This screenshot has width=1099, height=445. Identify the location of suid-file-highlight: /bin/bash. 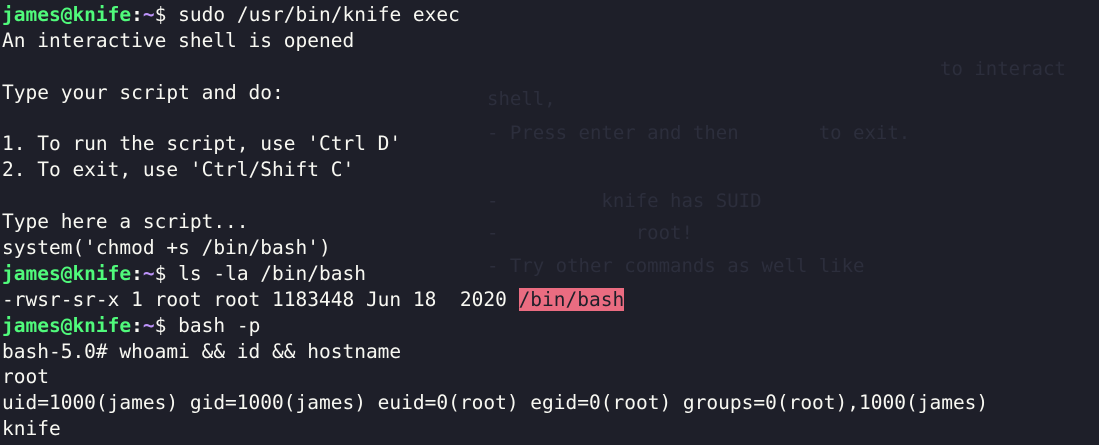
(571, 299).